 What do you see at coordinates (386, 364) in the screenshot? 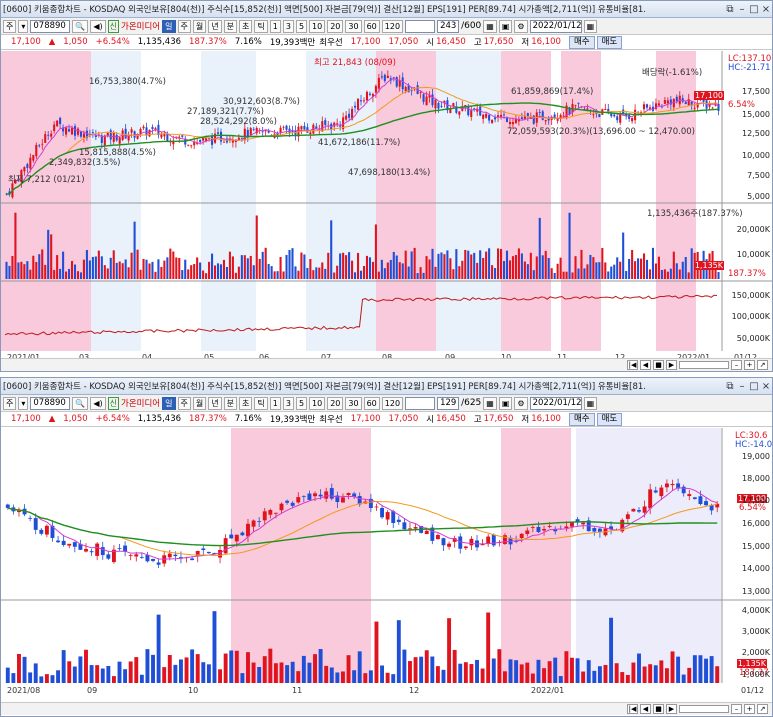
I see `top-scroll-bar: |◀ ◀ ■ ▶ – + ↗` at bounding box center [386, 364].